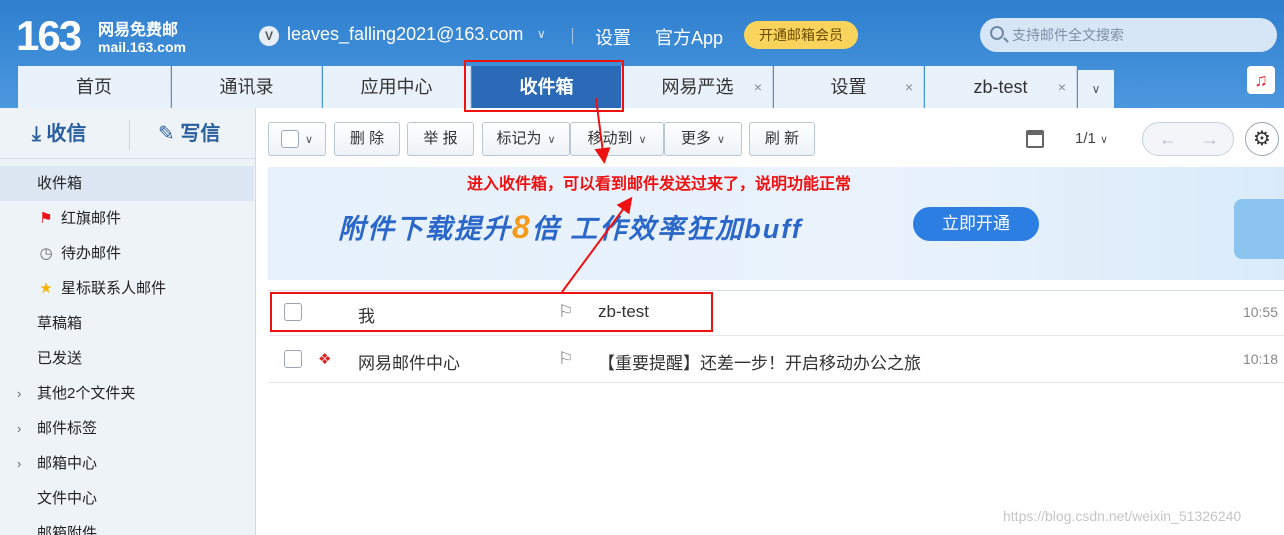 This screenshot has width=1284, height=535. I want to click on annotation-text: 进入收件箱，可以看到邮件发送过来了，说明功能正常, so click(659, 184).